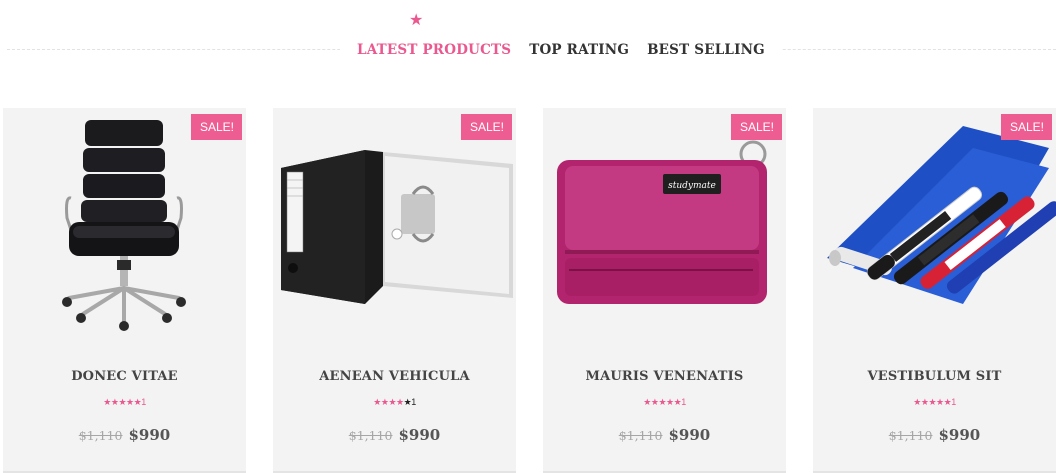  I want to click on ring-binder-image, so click(397, 227).